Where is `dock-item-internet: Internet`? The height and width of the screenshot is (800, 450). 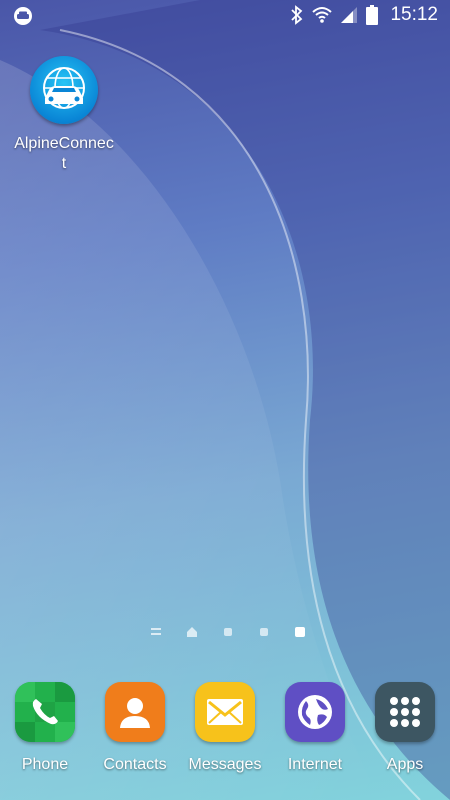 dock-item-internet: Internet is located at coordinates (315, 733).